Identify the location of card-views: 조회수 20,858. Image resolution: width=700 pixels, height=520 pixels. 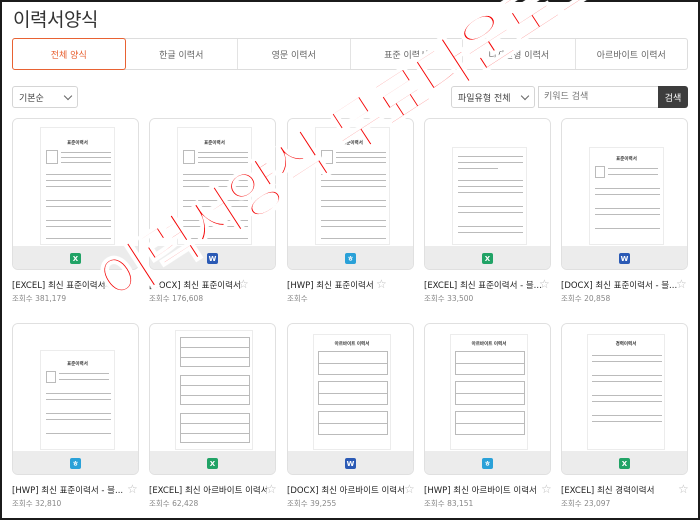
(586, 298).